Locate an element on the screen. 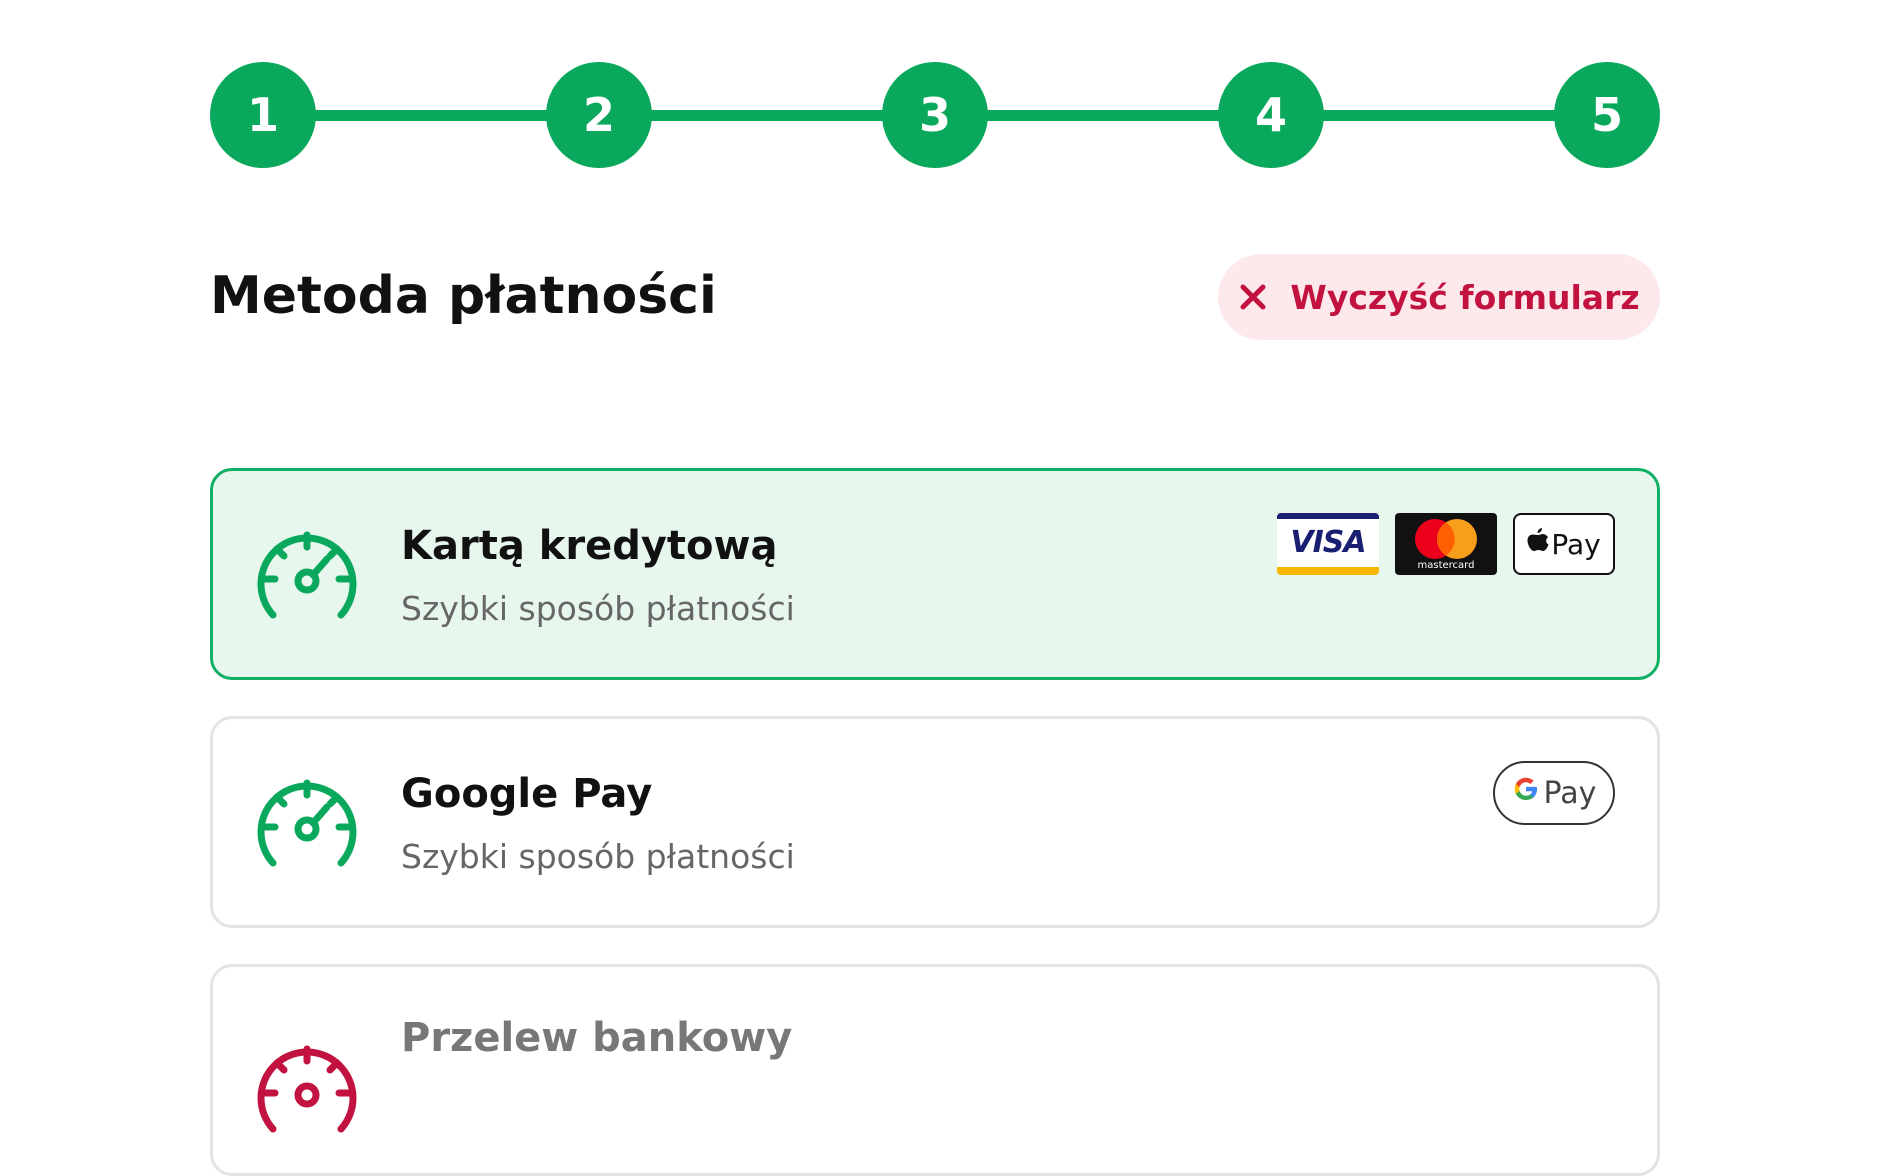 This screenshot has width=1880, height=1176. apple-icon is located at coordinates (1538, 544).